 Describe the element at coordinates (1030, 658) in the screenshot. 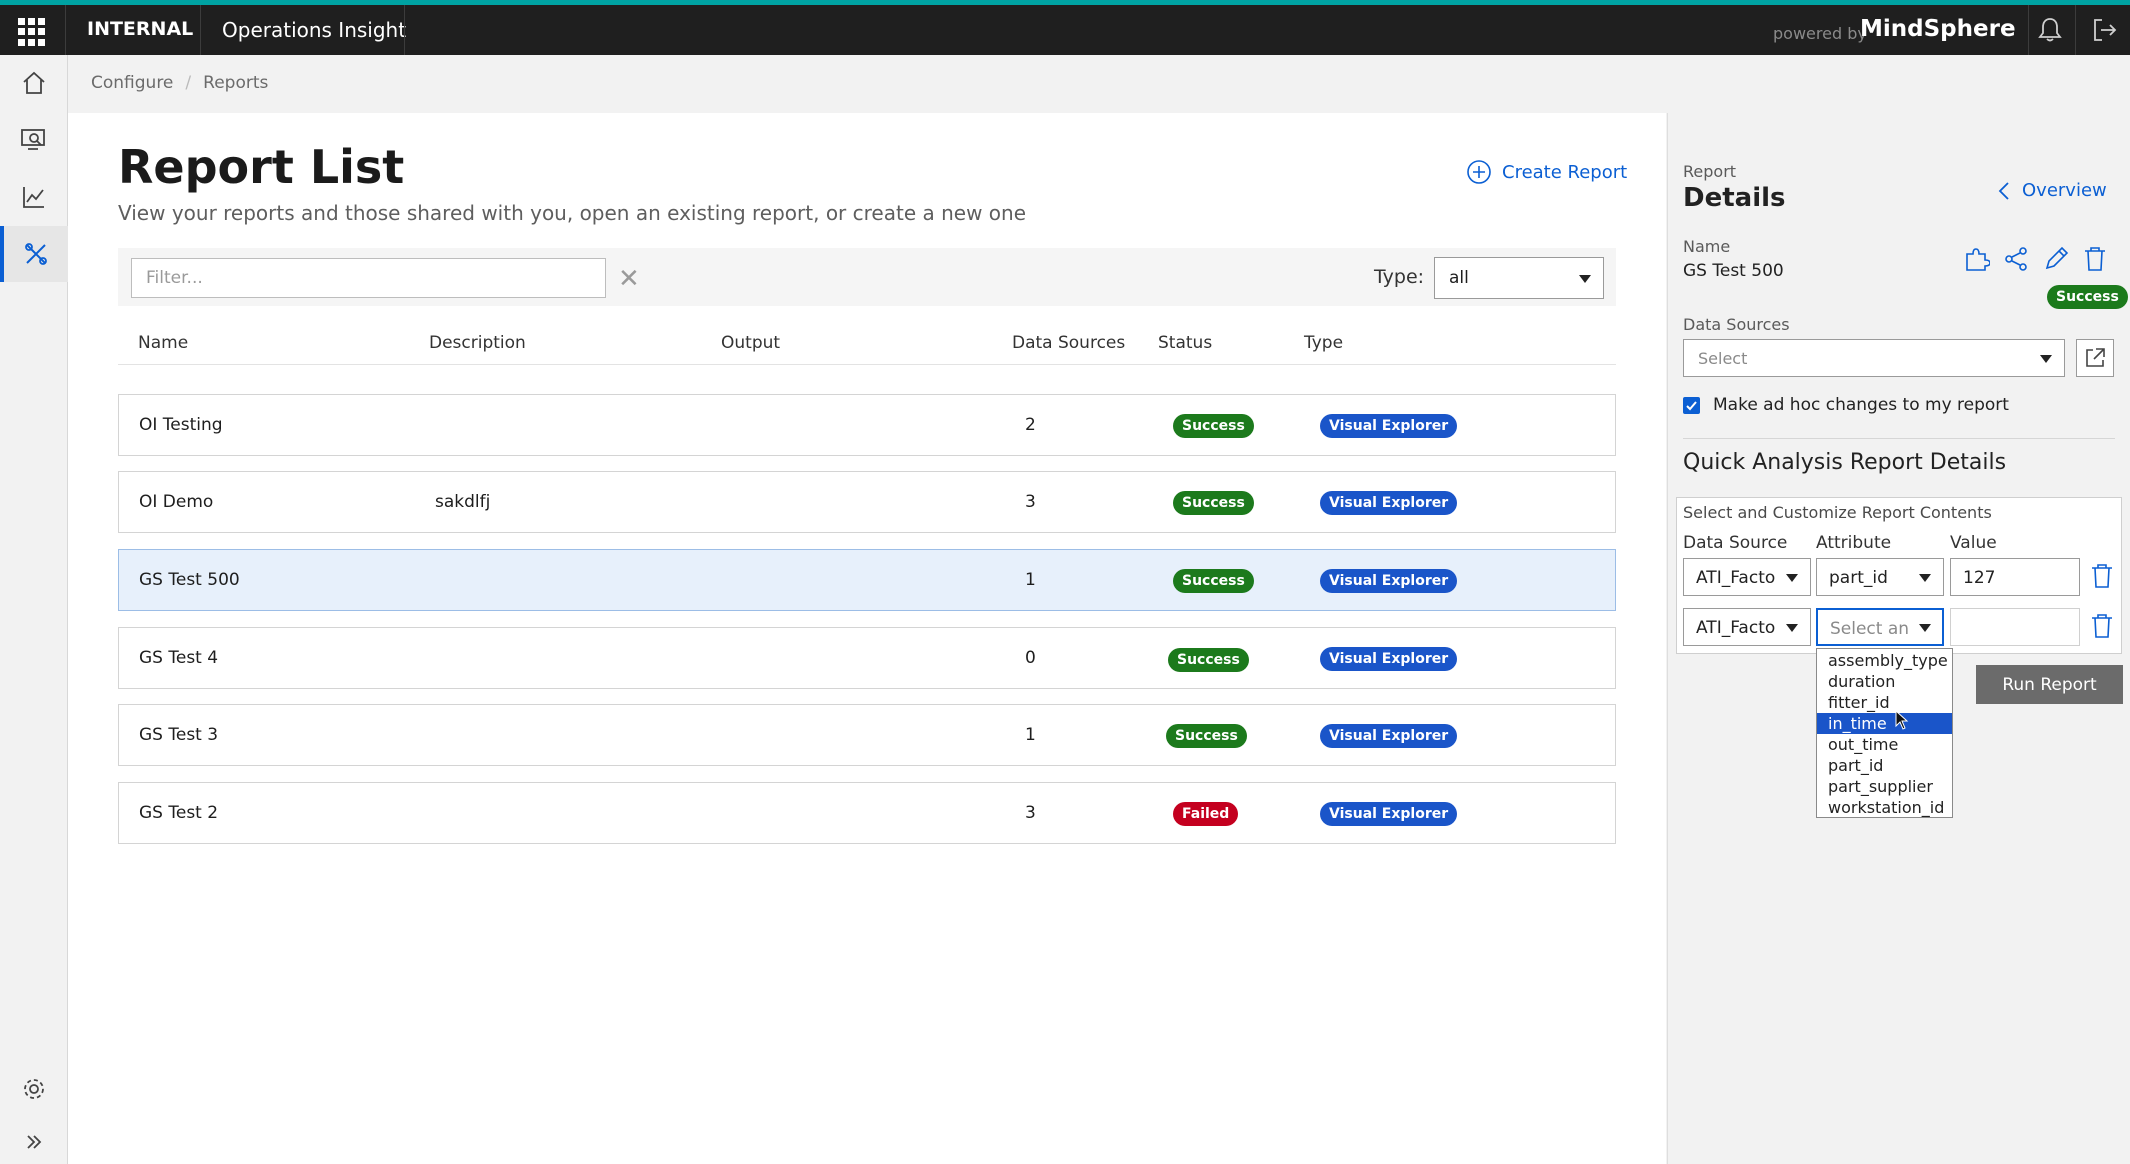

I see `row-data-sources: 0` at that location.